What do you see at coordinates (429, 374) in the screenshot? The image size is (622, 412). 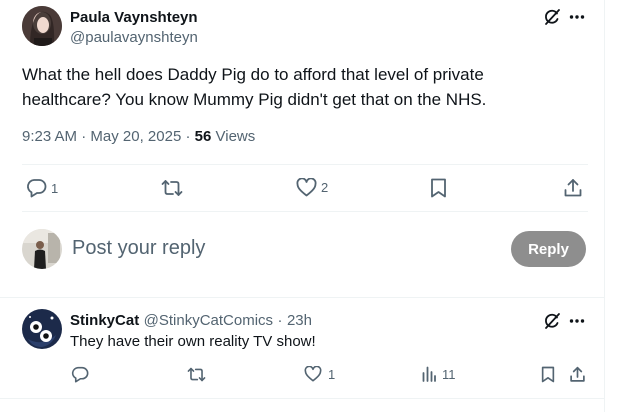 I see `analytics-icon` at bounding box center [429, 374].